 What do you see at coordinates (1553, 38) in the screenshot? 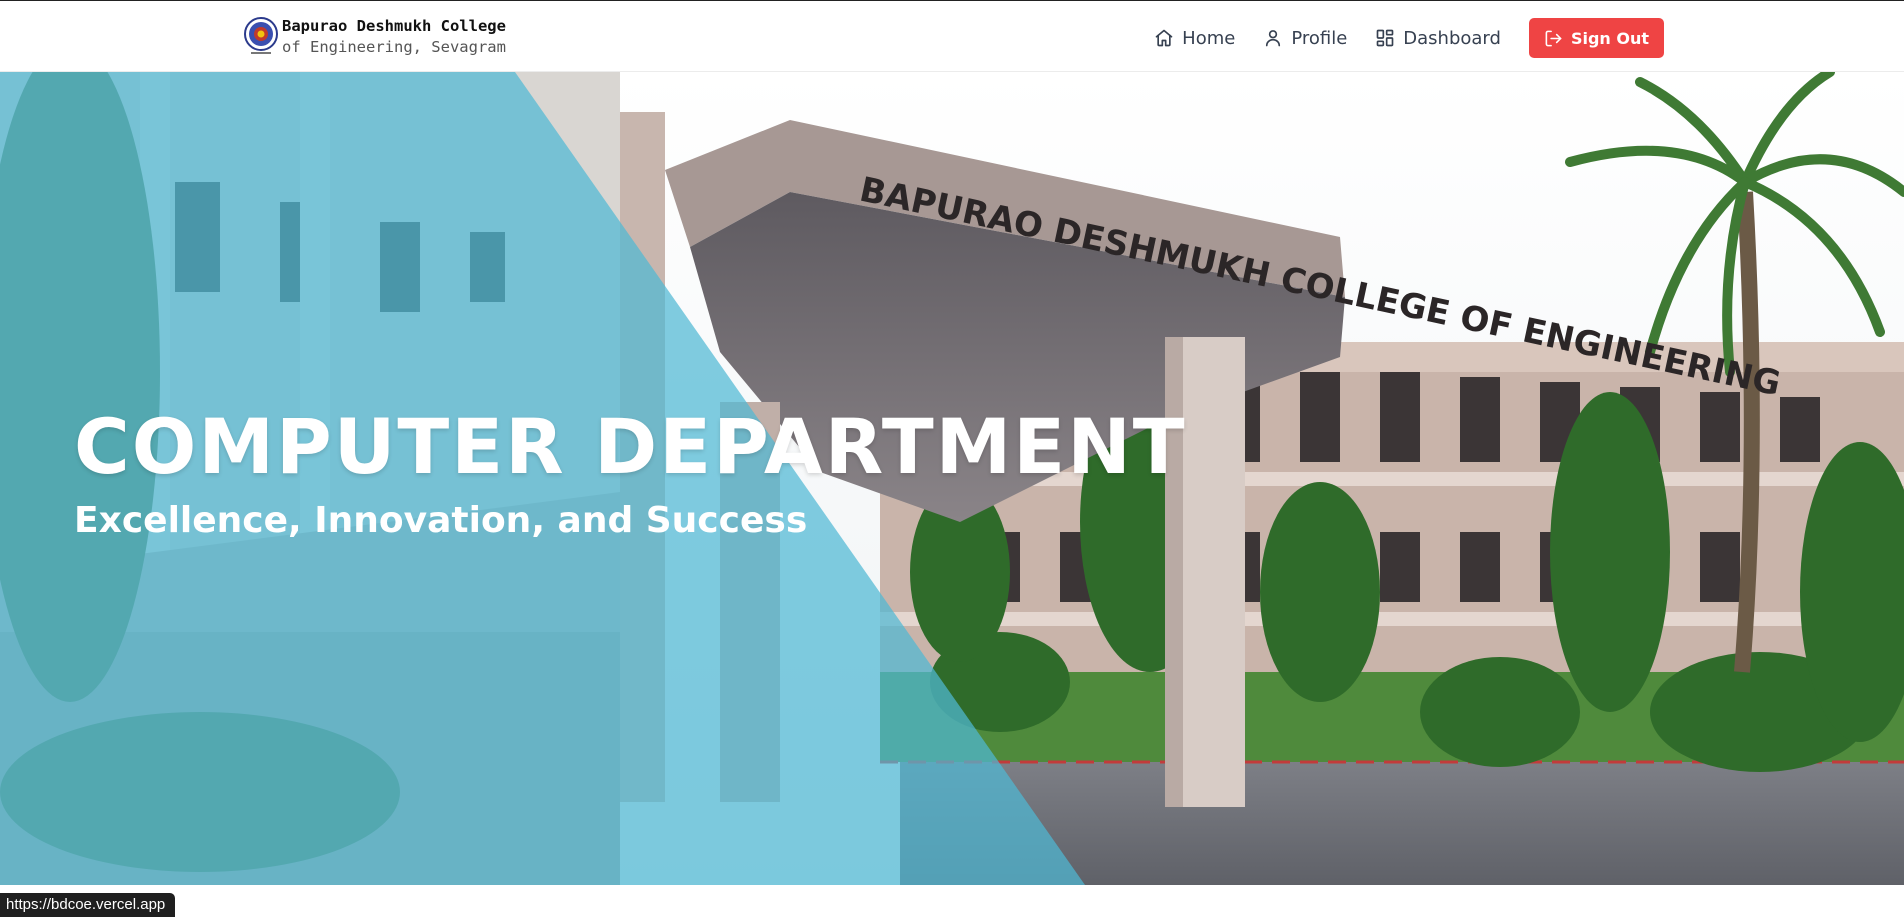
I see `sign-out-icon` at bounding box center [1553, 38].